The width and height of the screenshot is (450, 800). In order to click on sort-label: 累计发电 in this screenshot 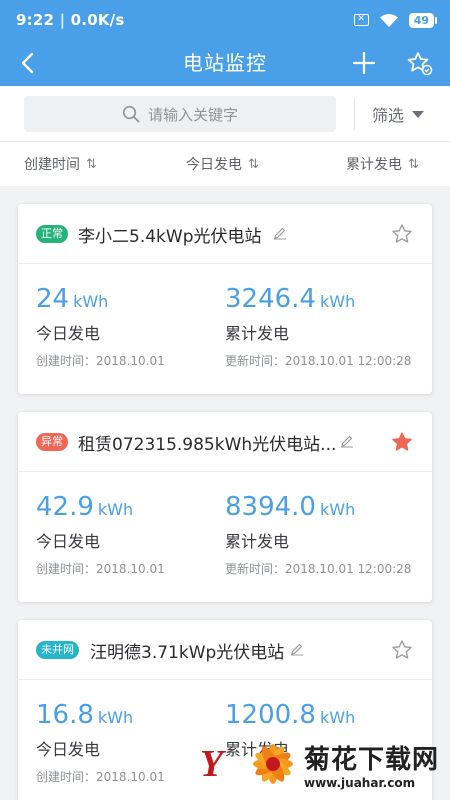, I will do `click(374, 165)`.